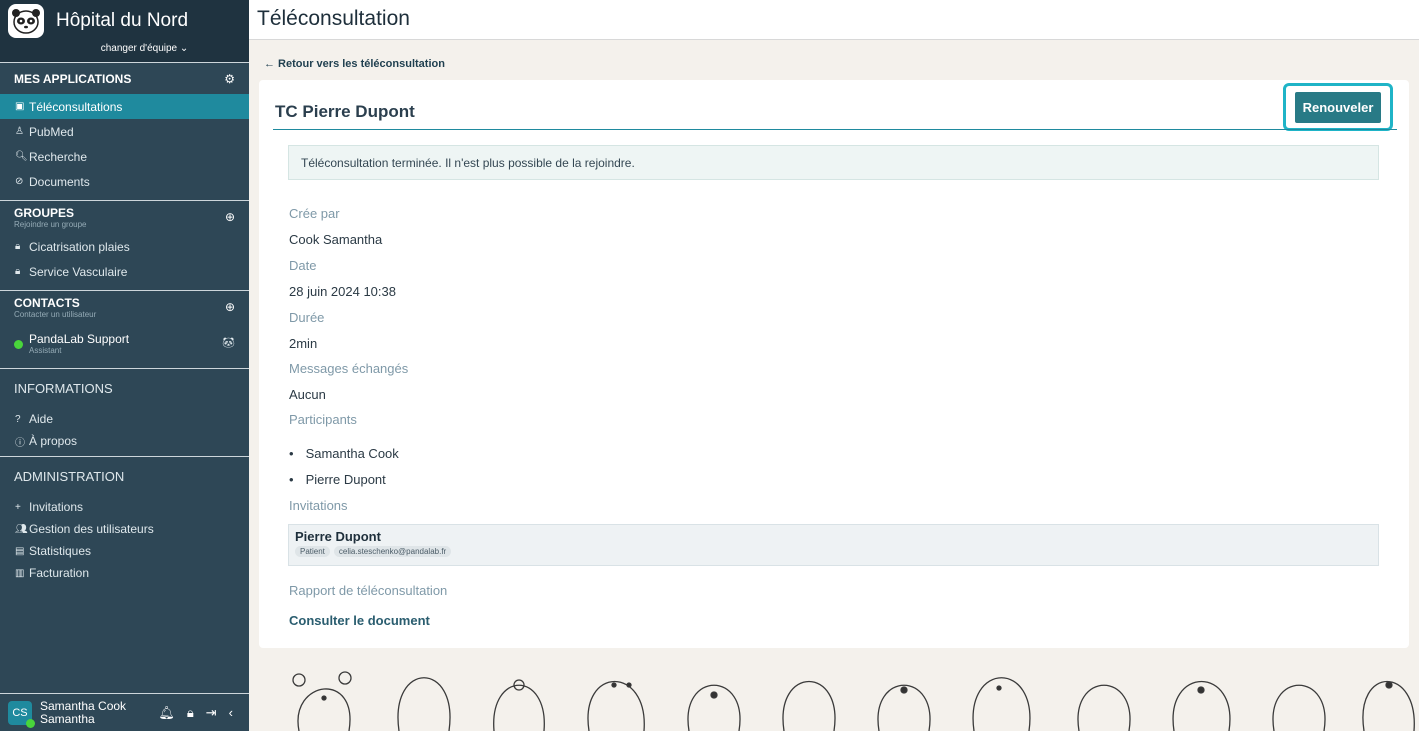 This screenshot has height=731, width=1419. Describe the element at coordinates (91, 529) in the screenshot. I see `sidebar-item-label: Gestion des utilisateurs` at that location.